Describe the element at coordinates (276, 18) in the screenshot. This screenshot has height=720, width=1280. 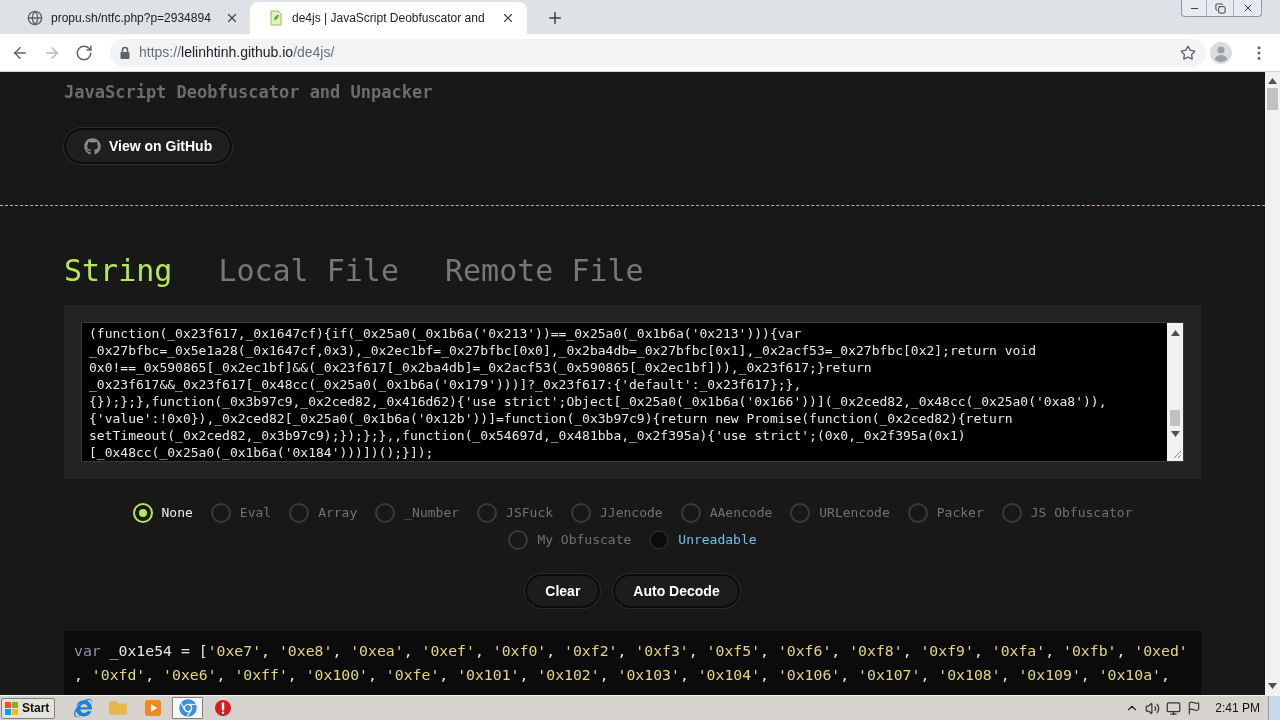
I see `document-icon` at that location.